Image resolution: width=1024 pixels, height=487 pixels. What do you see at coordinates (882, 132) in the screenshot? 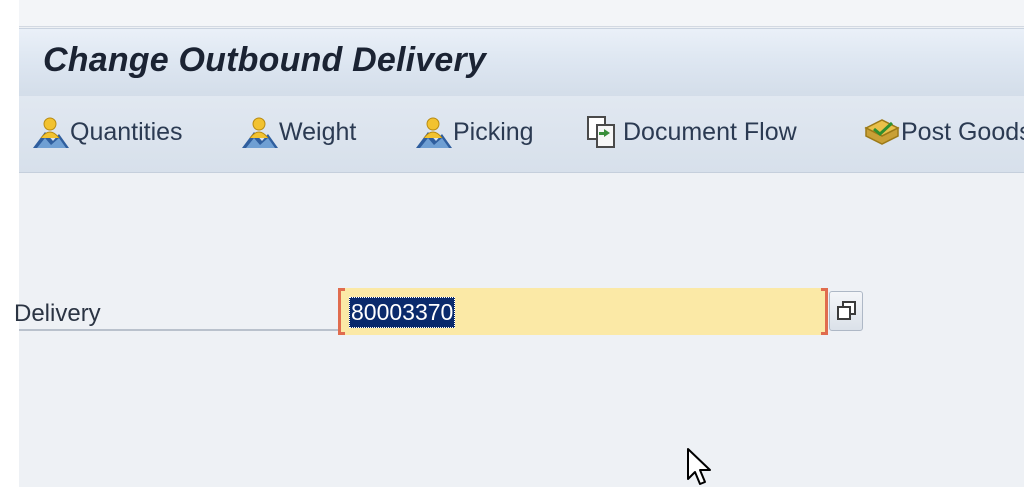
I see `post-goods-issue-icon` at bounding box center [882, 132].